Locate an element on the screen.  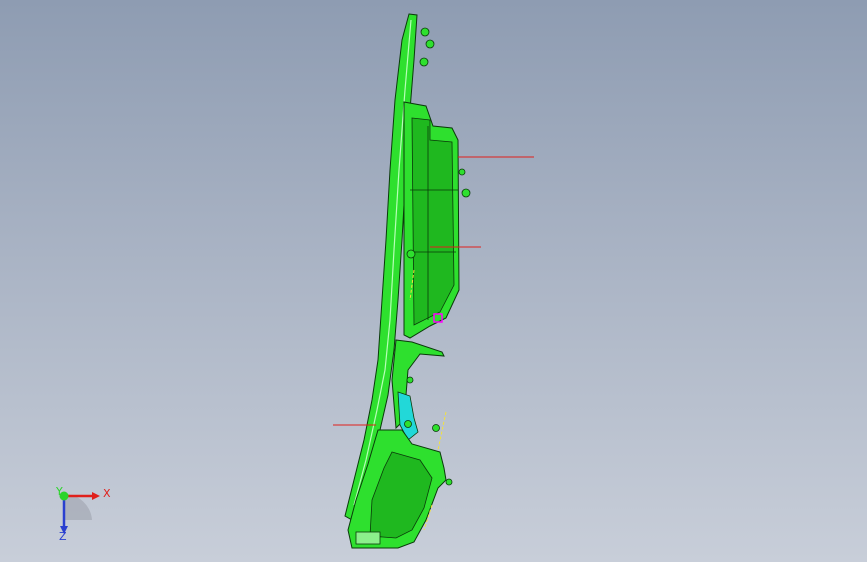
base-slot is located at coordinates (368, 538).